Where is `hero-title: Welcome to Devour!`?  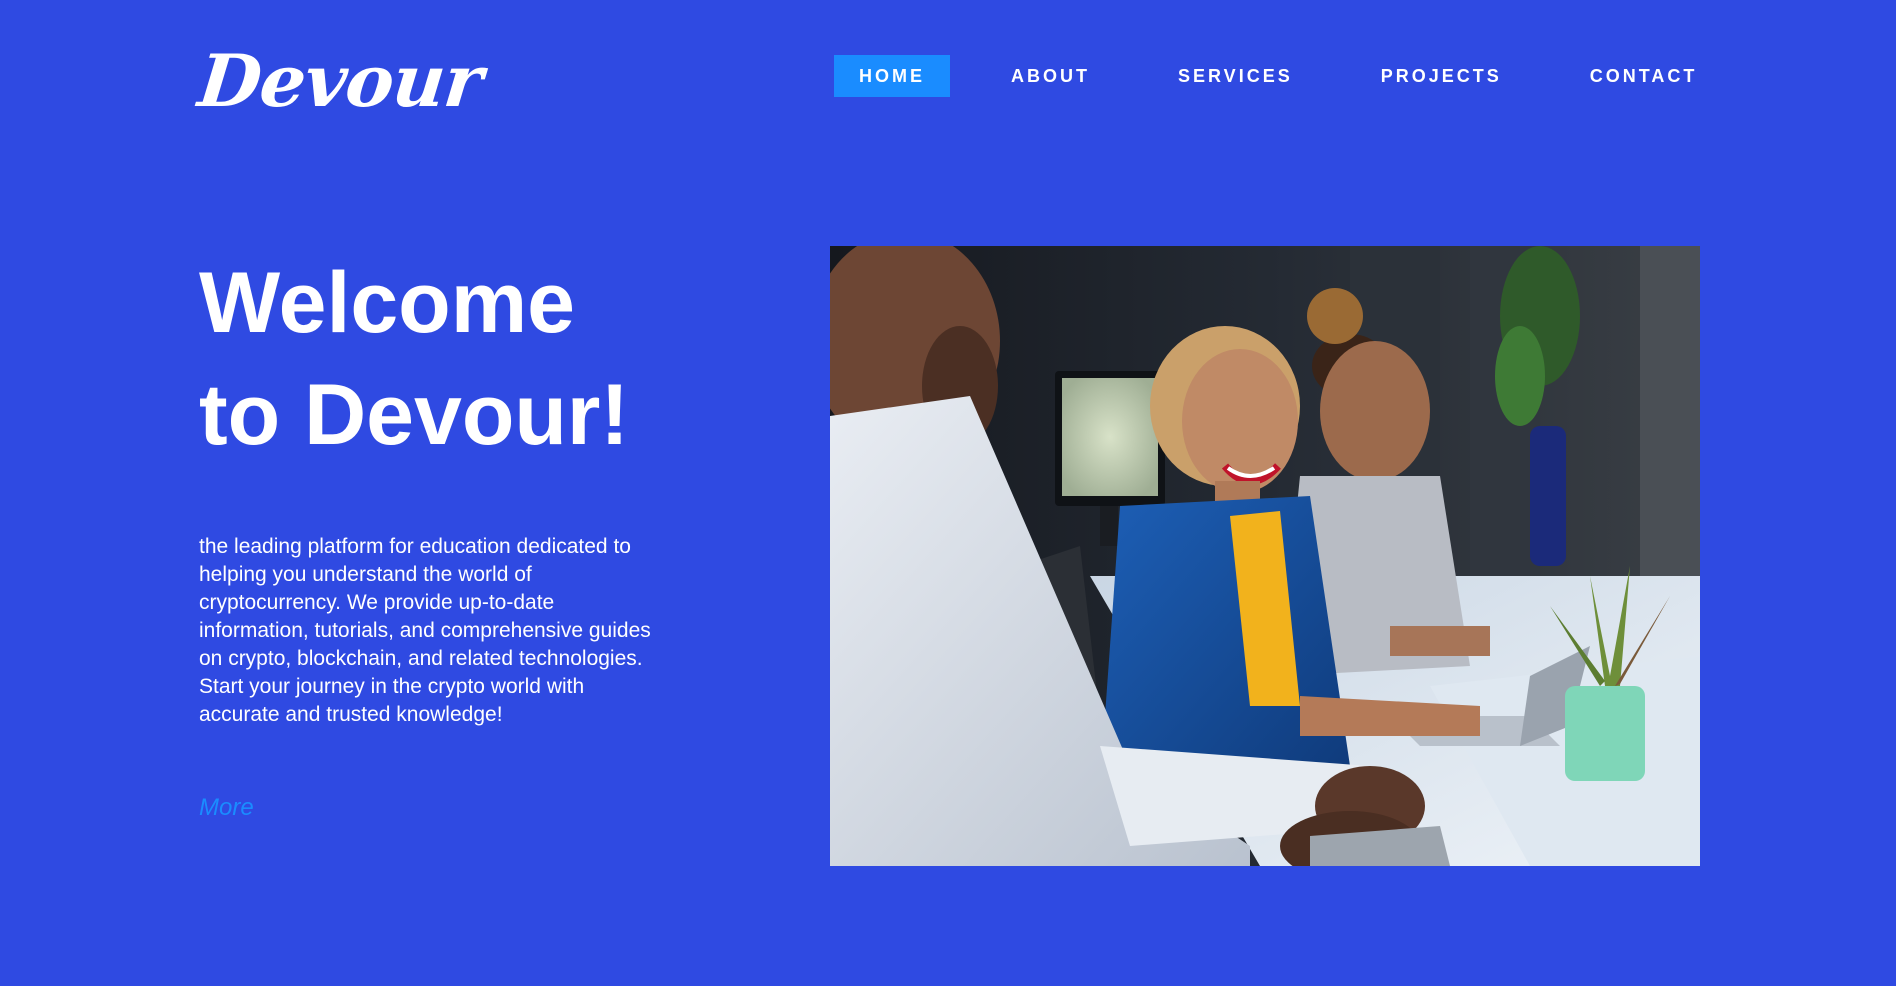
hero-title: Welcome to Devour! is located at coordinates (414, 359).